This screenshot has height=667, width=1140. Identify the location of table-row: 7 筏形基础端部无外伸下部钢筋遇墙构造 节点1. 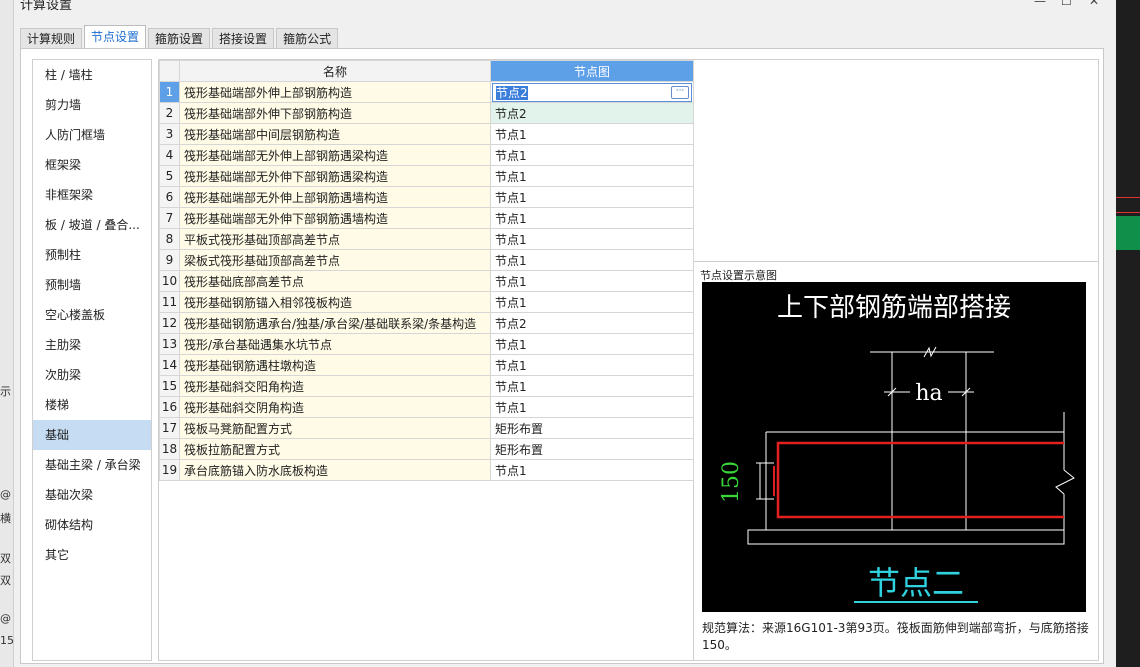
(426, 218).